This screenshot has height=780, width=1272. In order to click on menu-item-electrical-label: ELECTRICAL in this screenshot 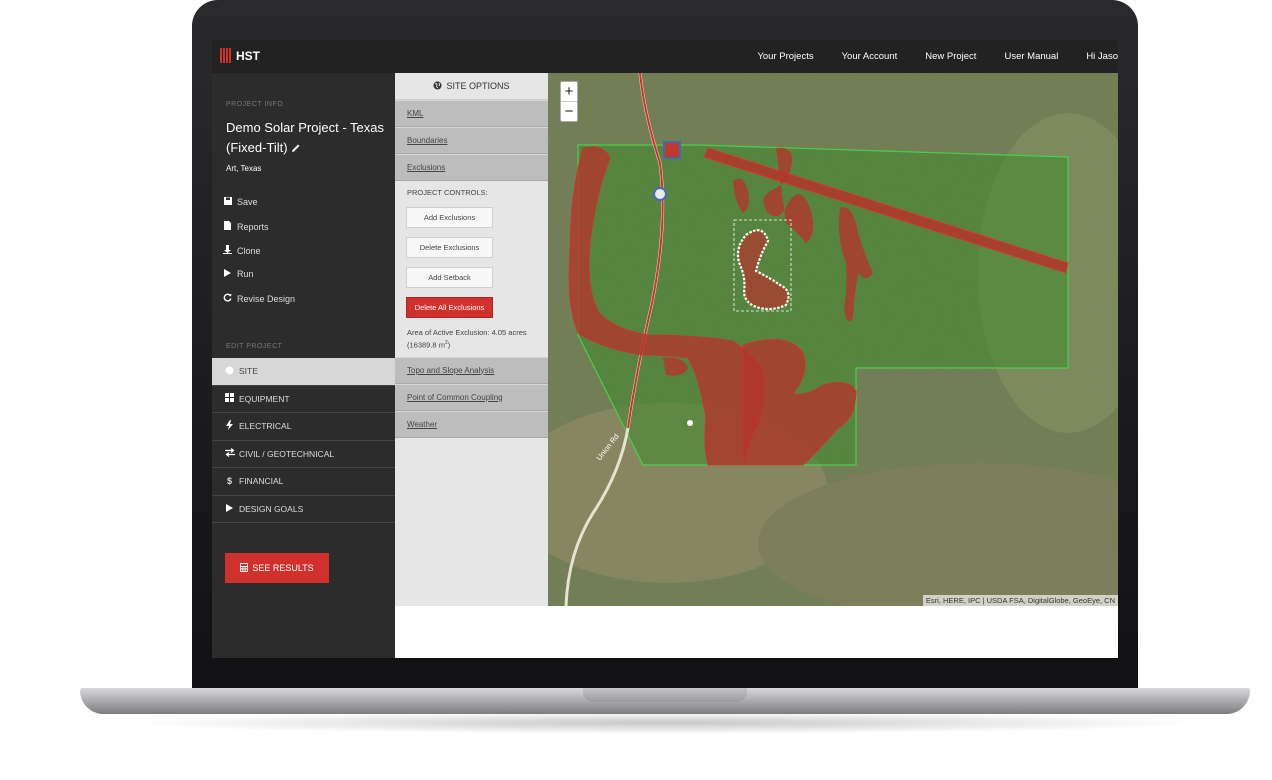, I will do `click(265, 426)`.